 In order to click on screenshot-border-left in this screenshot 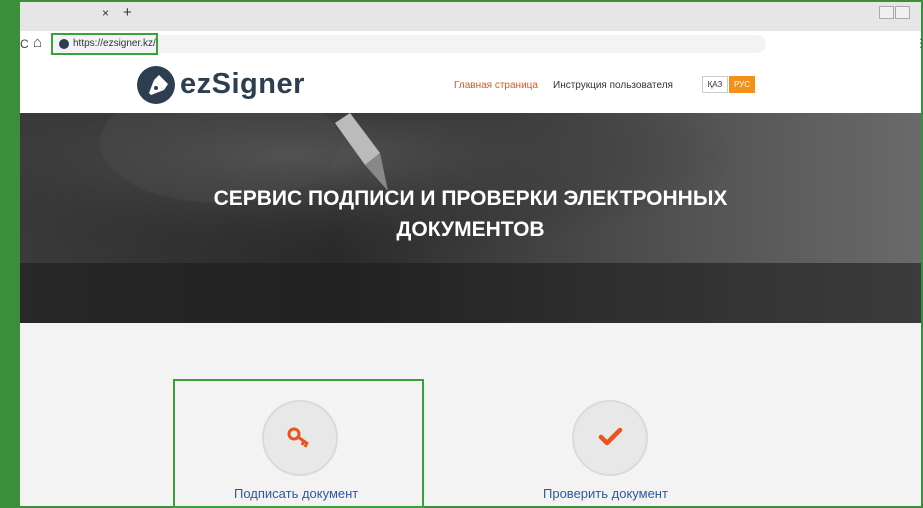, I will do `click(10, 254)`.